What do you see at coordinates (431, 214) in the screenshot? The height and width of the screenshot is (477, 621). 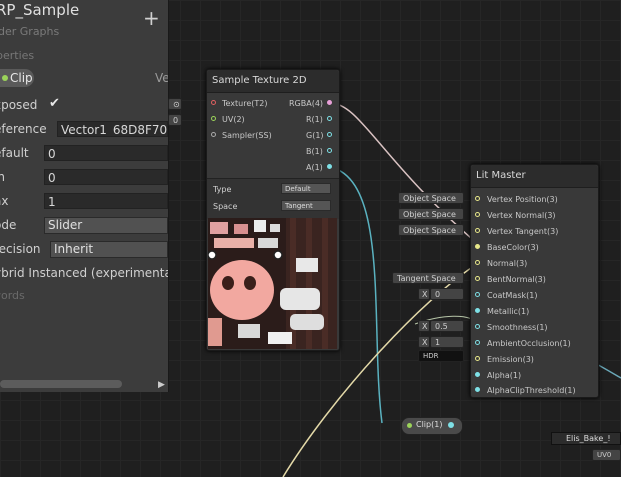 I see `vertex-normal-space-input: Object Space` at bounding box center [431, 214].